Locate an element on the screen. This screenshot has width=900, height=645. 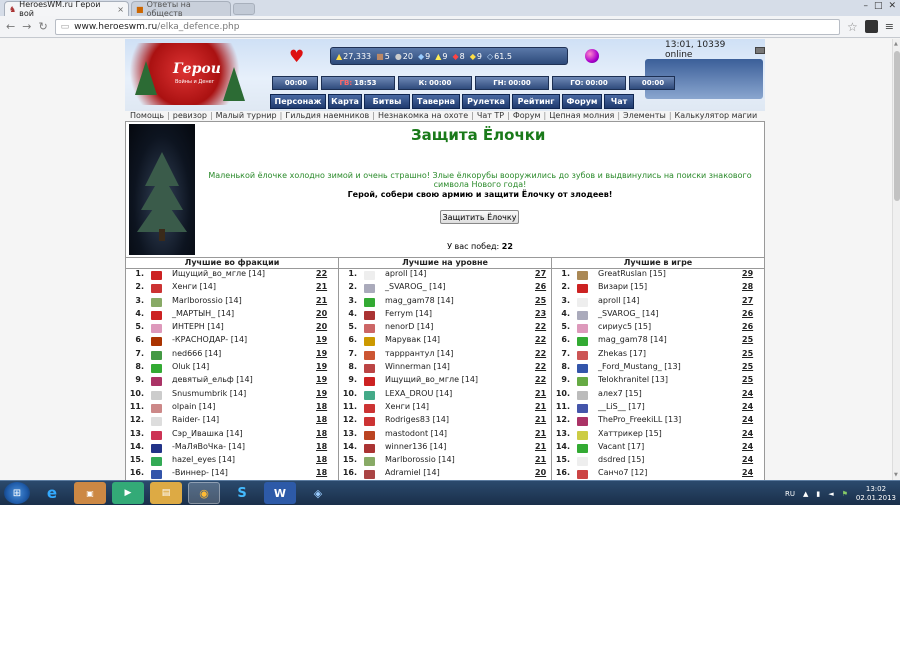
score-link: 28 is located at coordinates (747, 286).